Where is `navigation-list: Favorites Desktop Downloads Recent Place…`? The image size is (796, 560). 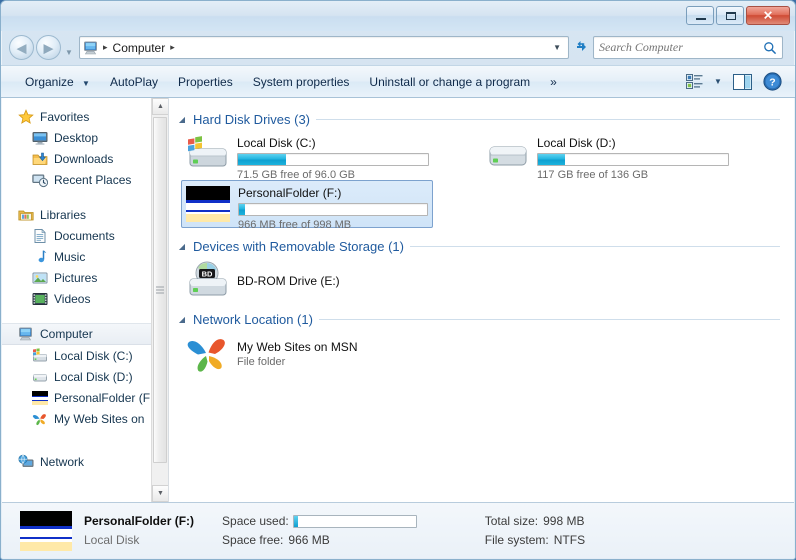 navigation-list: Favorites Desktop Downloads Recent Place… is located at coordinates (85, 285).